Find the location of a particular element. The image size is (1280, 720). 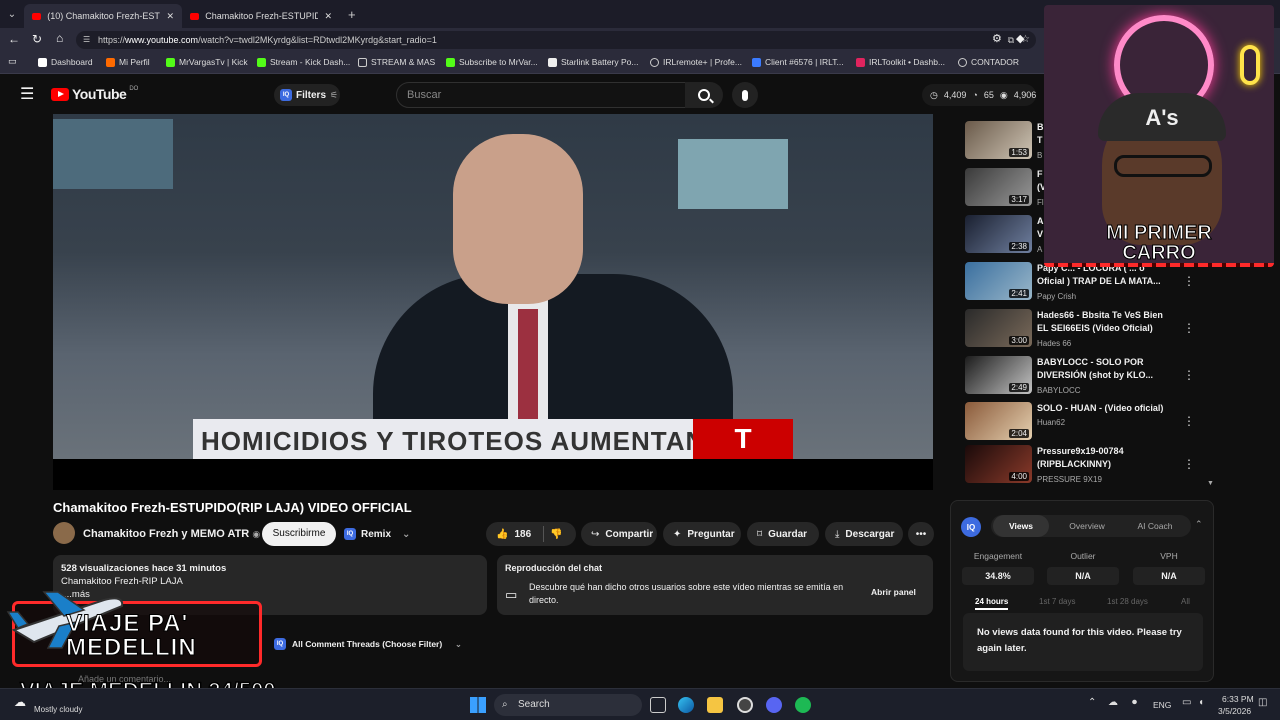

bookmark-item: Dashboard is located at coordinates (65, 62).